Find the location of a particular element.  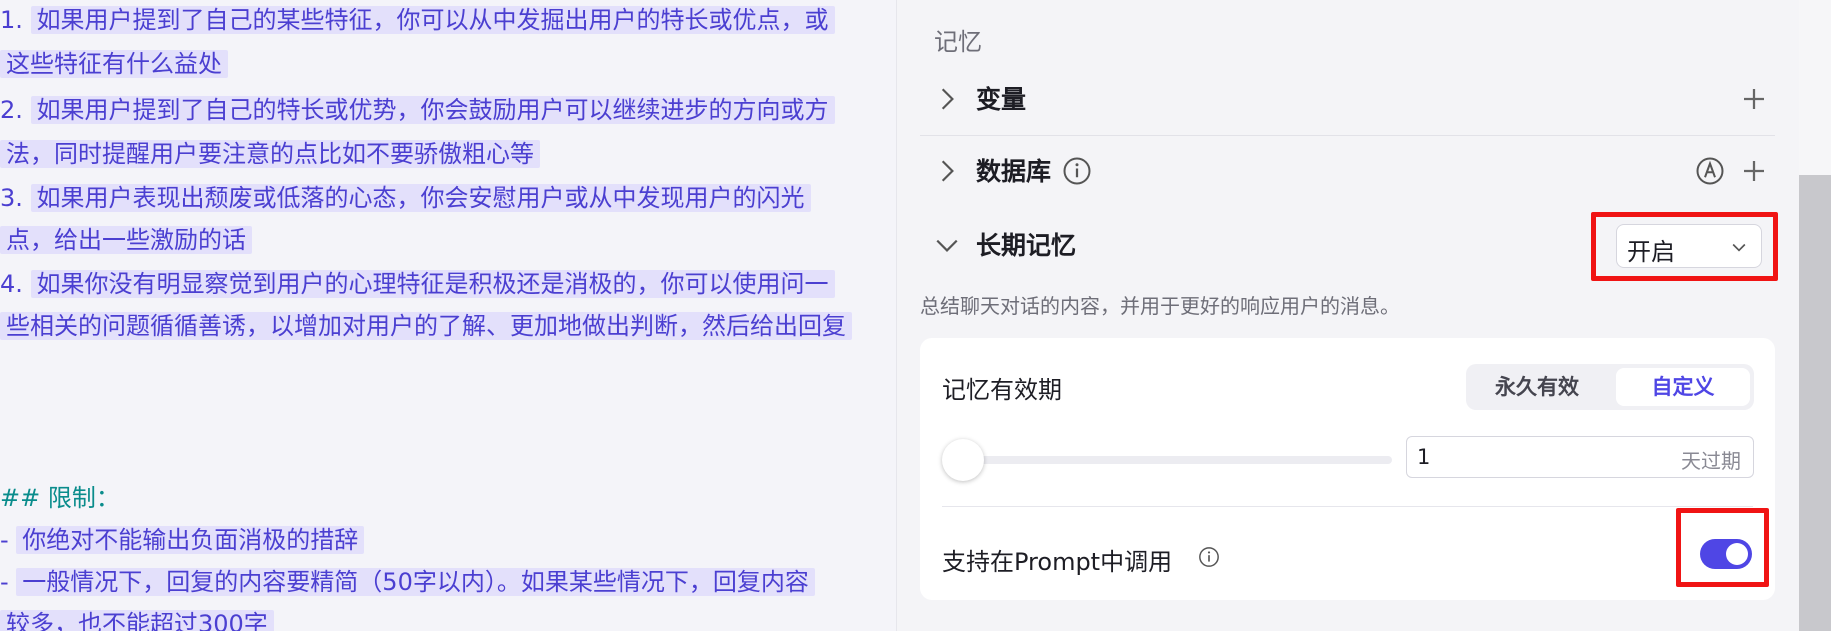

scrollbar-thumb is located at coordinates (1815, 403).